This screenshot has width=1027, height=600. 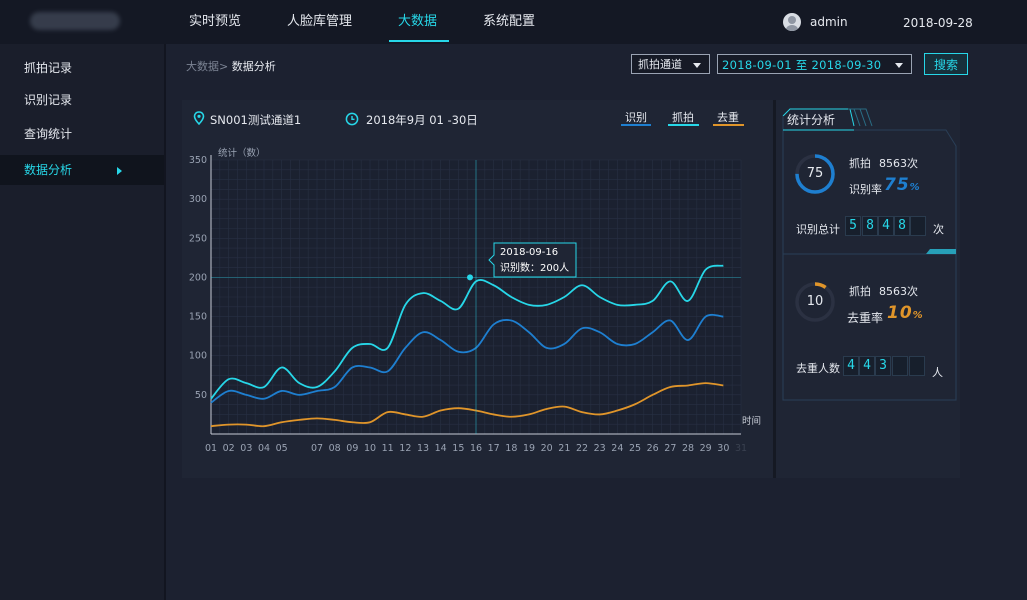 I want to click on x-tick-label: 02, so click(x=229, y=448).